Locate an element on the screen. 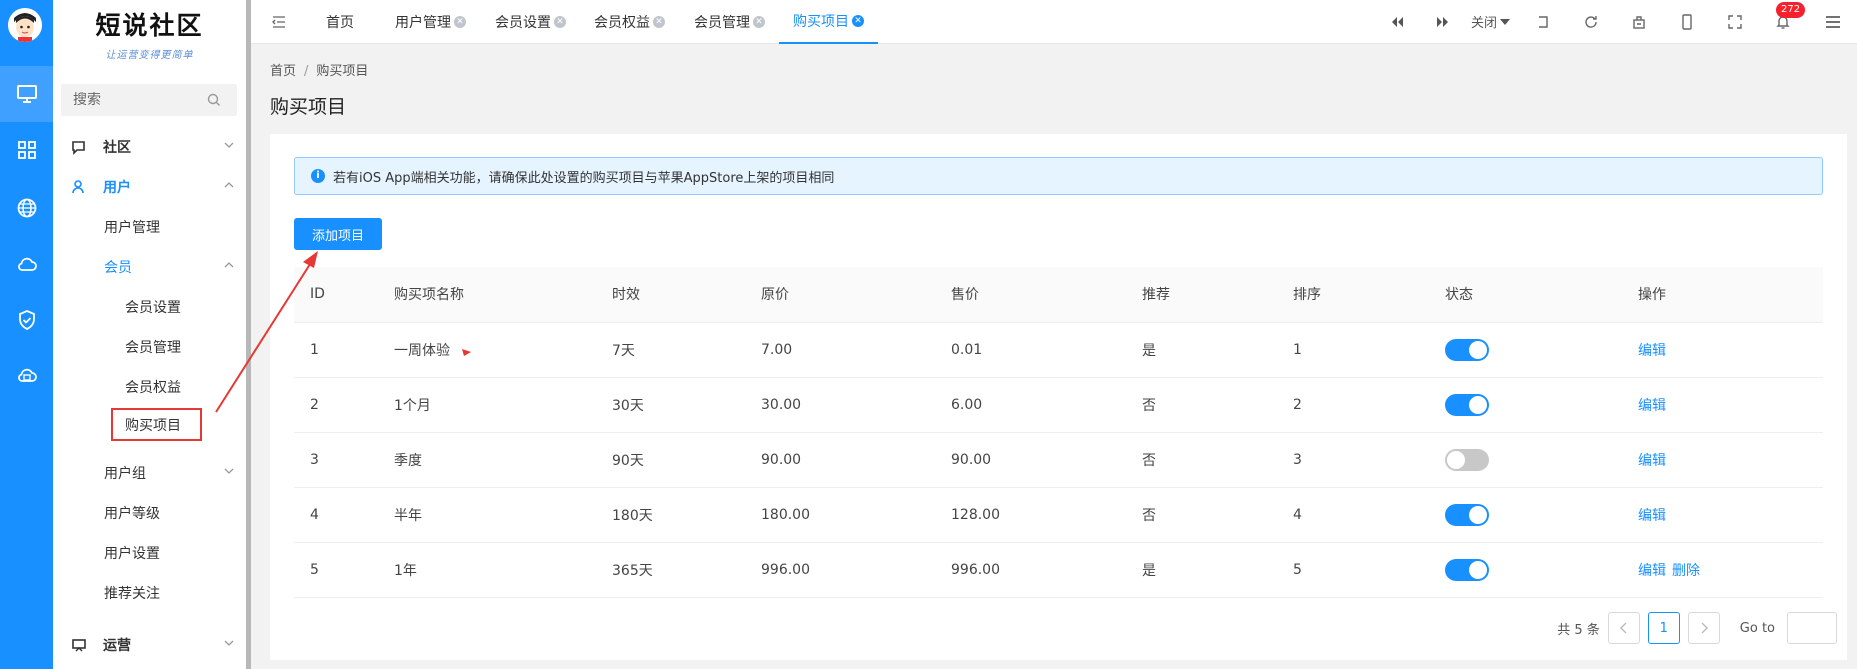  menu-item-member-settings: 会员设置 is located at coordinates (149, 307).